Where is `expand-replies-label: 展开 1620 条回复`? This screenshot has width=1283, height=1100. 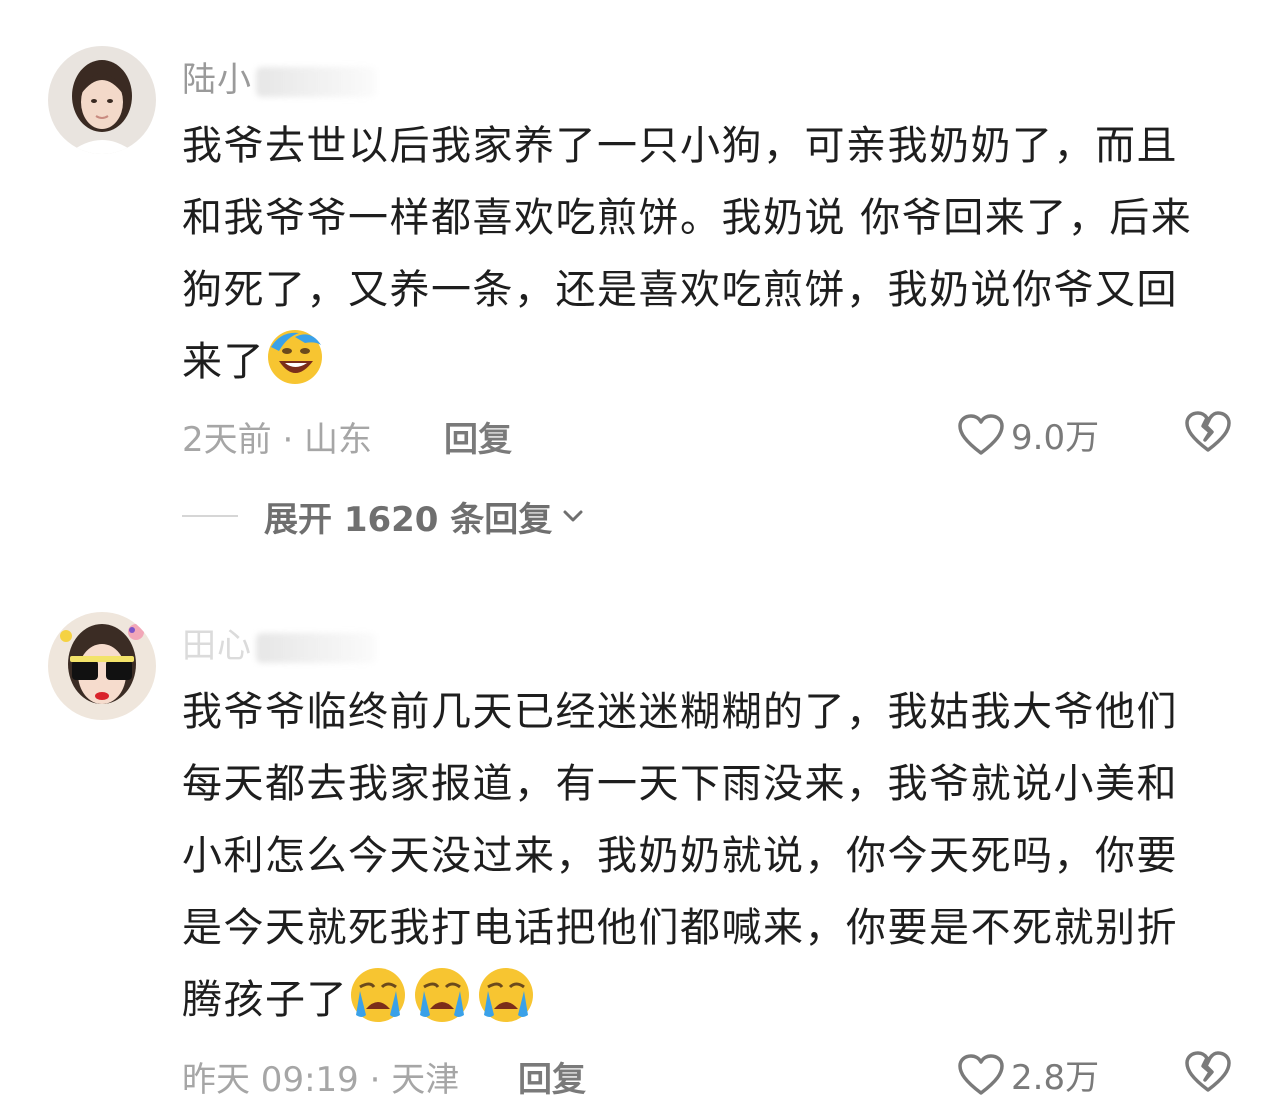 expand-replies-label: 展开 1620 条回复 is located at coordinates (408, 519).